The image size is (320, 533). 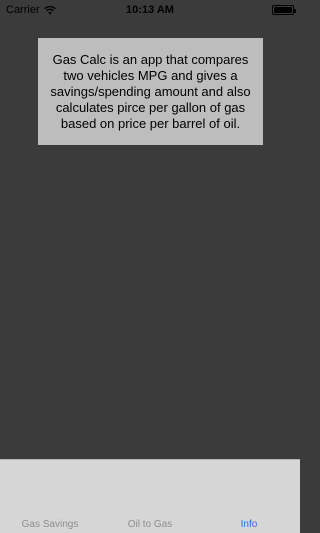 What do you see at coordinates (50, 524) in the screenshot?
I see `tab-gas-savings: Gas Savings` at bounding box center [50, 524].